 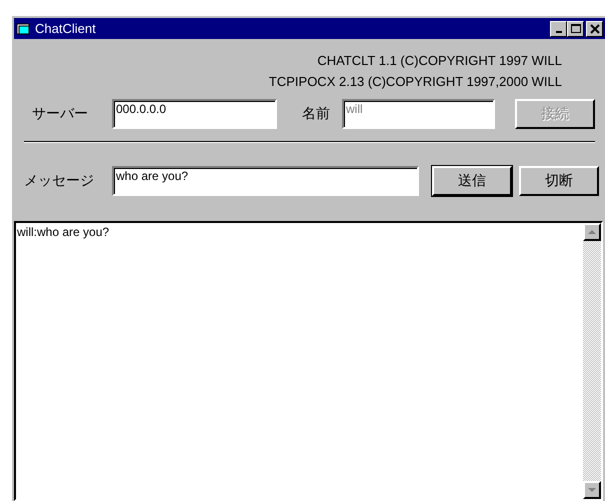 I want to click on down-arrow-icon, so click(x=592, y=490).